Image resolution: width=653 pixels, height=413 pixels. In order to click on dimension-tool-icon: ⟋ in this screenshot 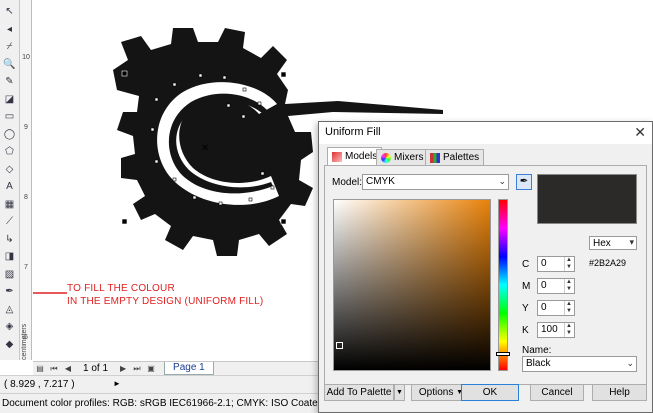, I will do `click(9, 221)`.